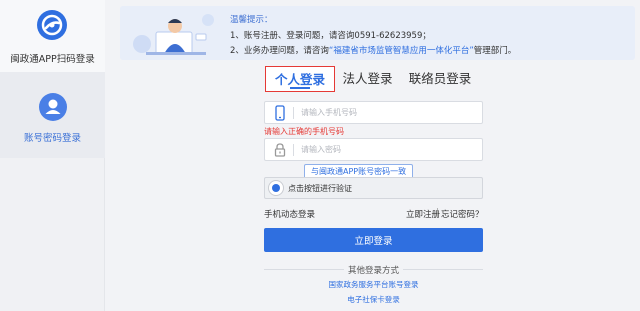 Image resolution: width=640 pixels, height=311 pixels. I want to click on tab-liaison-login: 联络员登录, so click(440, 79).